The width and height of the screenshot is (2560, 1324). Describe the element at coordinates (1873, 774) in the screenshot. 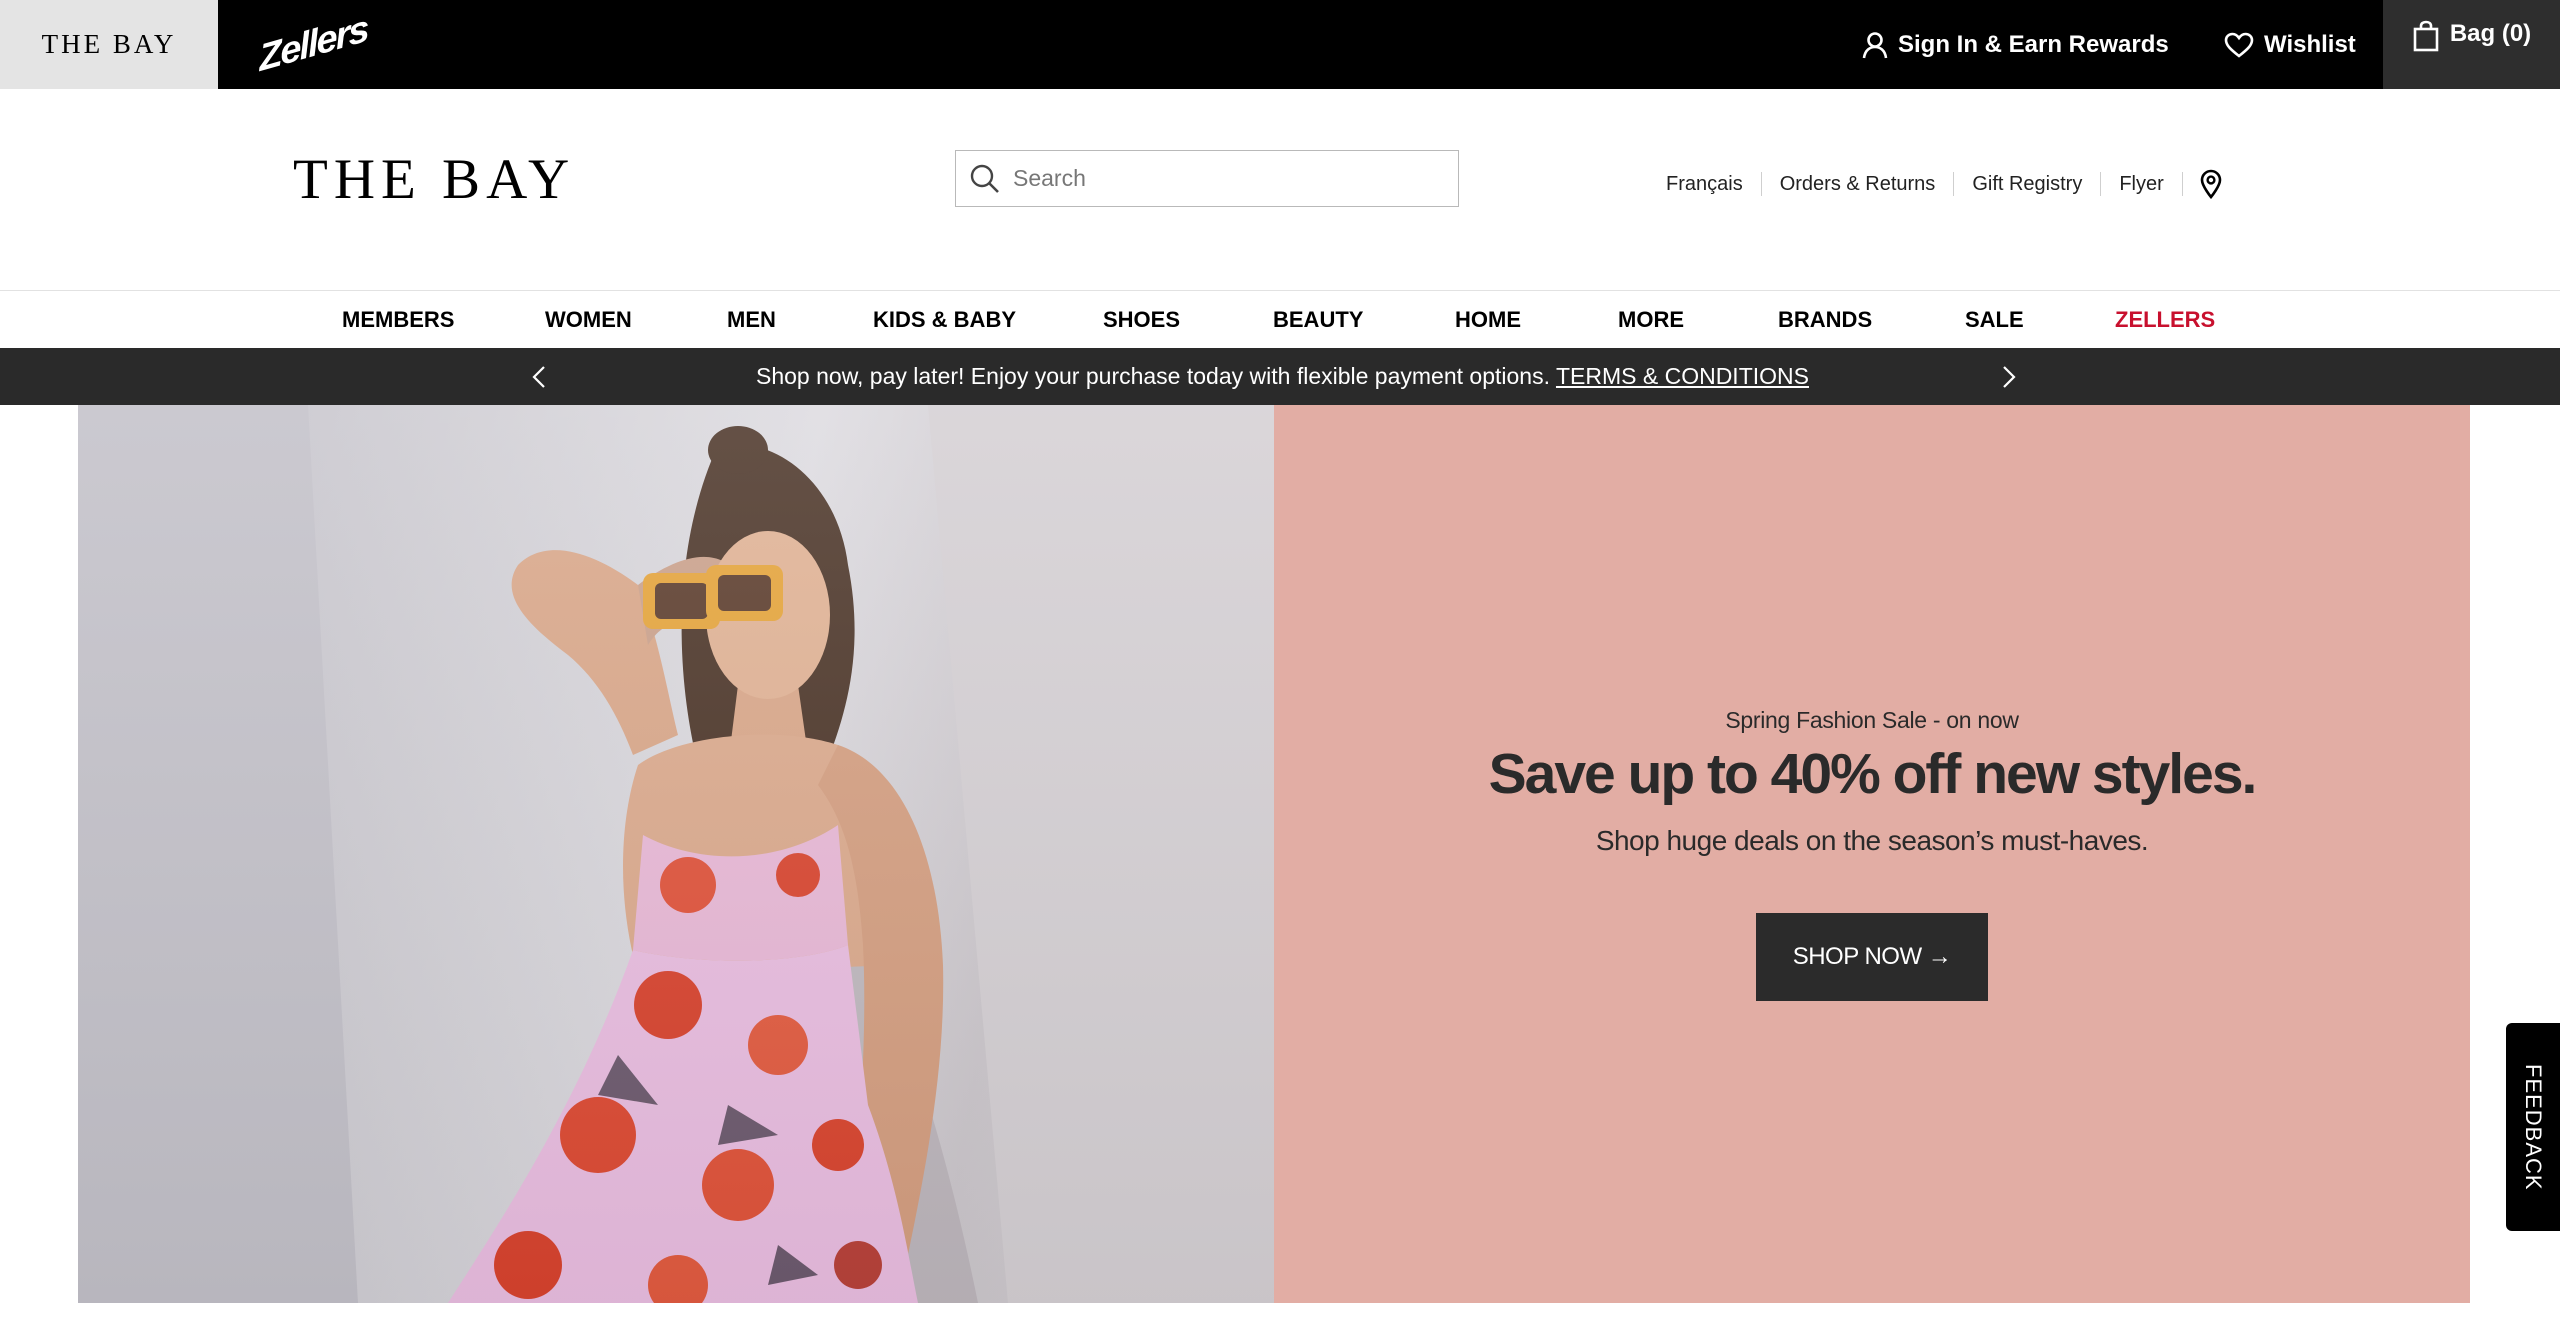

I see `hero-headline: Save up to 40% off new styles.` at that location.